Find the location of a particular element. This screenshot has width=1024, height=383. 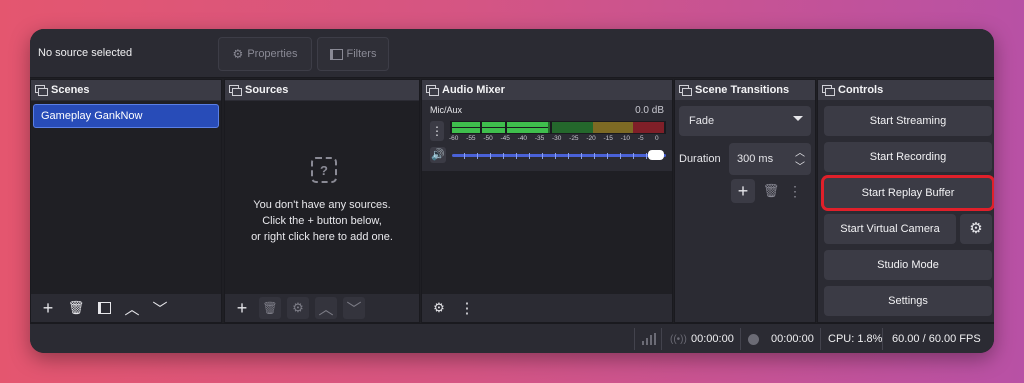

meter-tick-label: -50 is located at coordinates (488, 138).